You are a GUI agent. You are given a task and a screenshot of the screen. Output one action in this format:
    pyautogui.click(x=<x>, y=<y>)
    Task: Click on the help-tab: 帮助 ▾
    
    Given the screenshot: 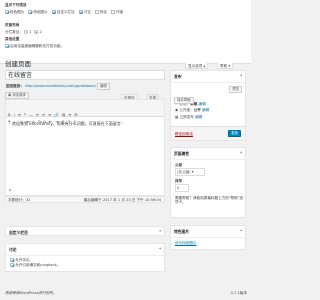 What is the action you would take?
    pyautogui.click(x=225, y=66)
    